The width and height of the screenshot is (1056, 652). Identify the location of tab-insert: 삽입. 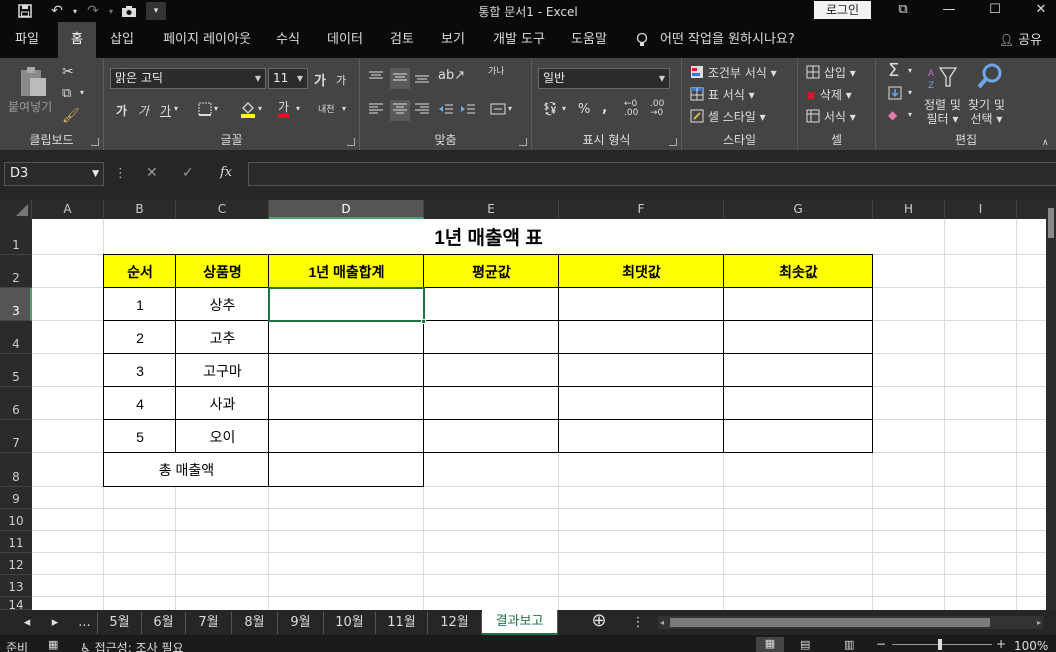
(122, 40).